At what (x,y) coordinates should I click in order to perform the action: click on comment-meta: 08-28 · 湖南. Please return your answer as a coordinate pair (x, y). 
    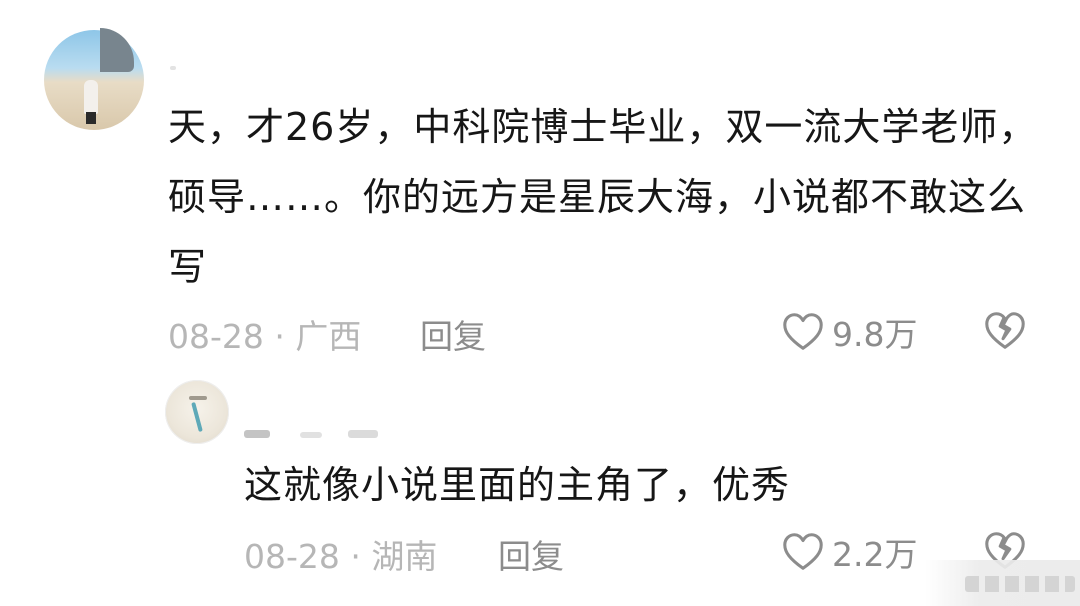
    Looking at the image, I should click on (340, 554).